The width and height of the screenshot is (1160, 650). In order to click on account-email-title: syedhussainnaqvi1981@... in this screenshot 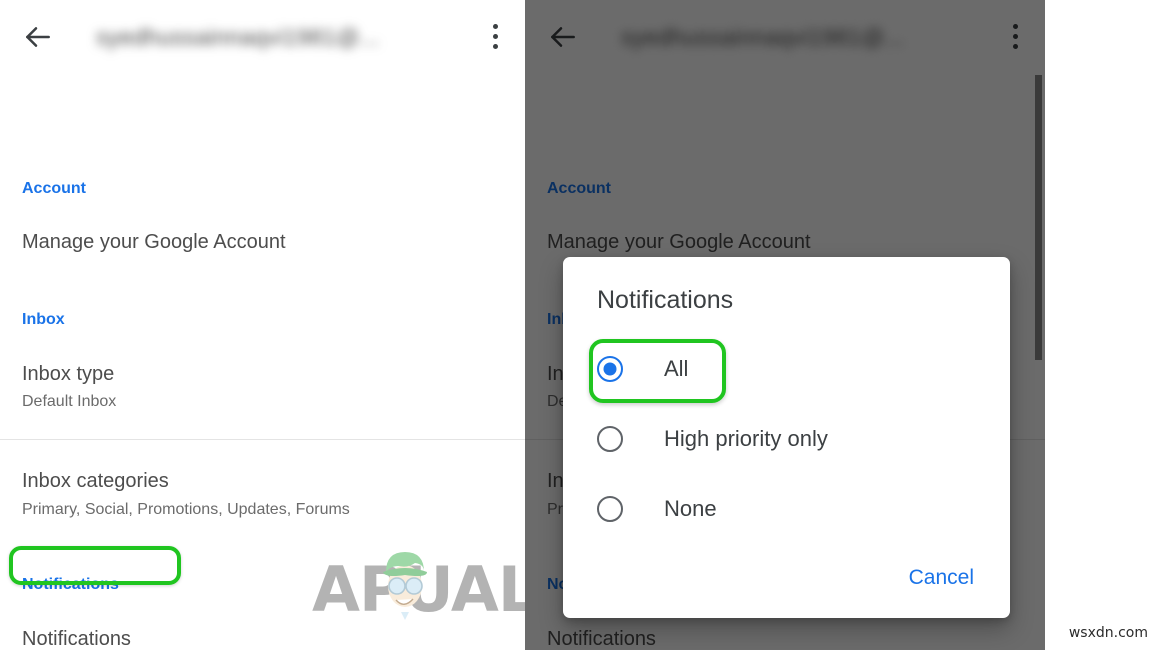, I will do `click(238, 37)`.